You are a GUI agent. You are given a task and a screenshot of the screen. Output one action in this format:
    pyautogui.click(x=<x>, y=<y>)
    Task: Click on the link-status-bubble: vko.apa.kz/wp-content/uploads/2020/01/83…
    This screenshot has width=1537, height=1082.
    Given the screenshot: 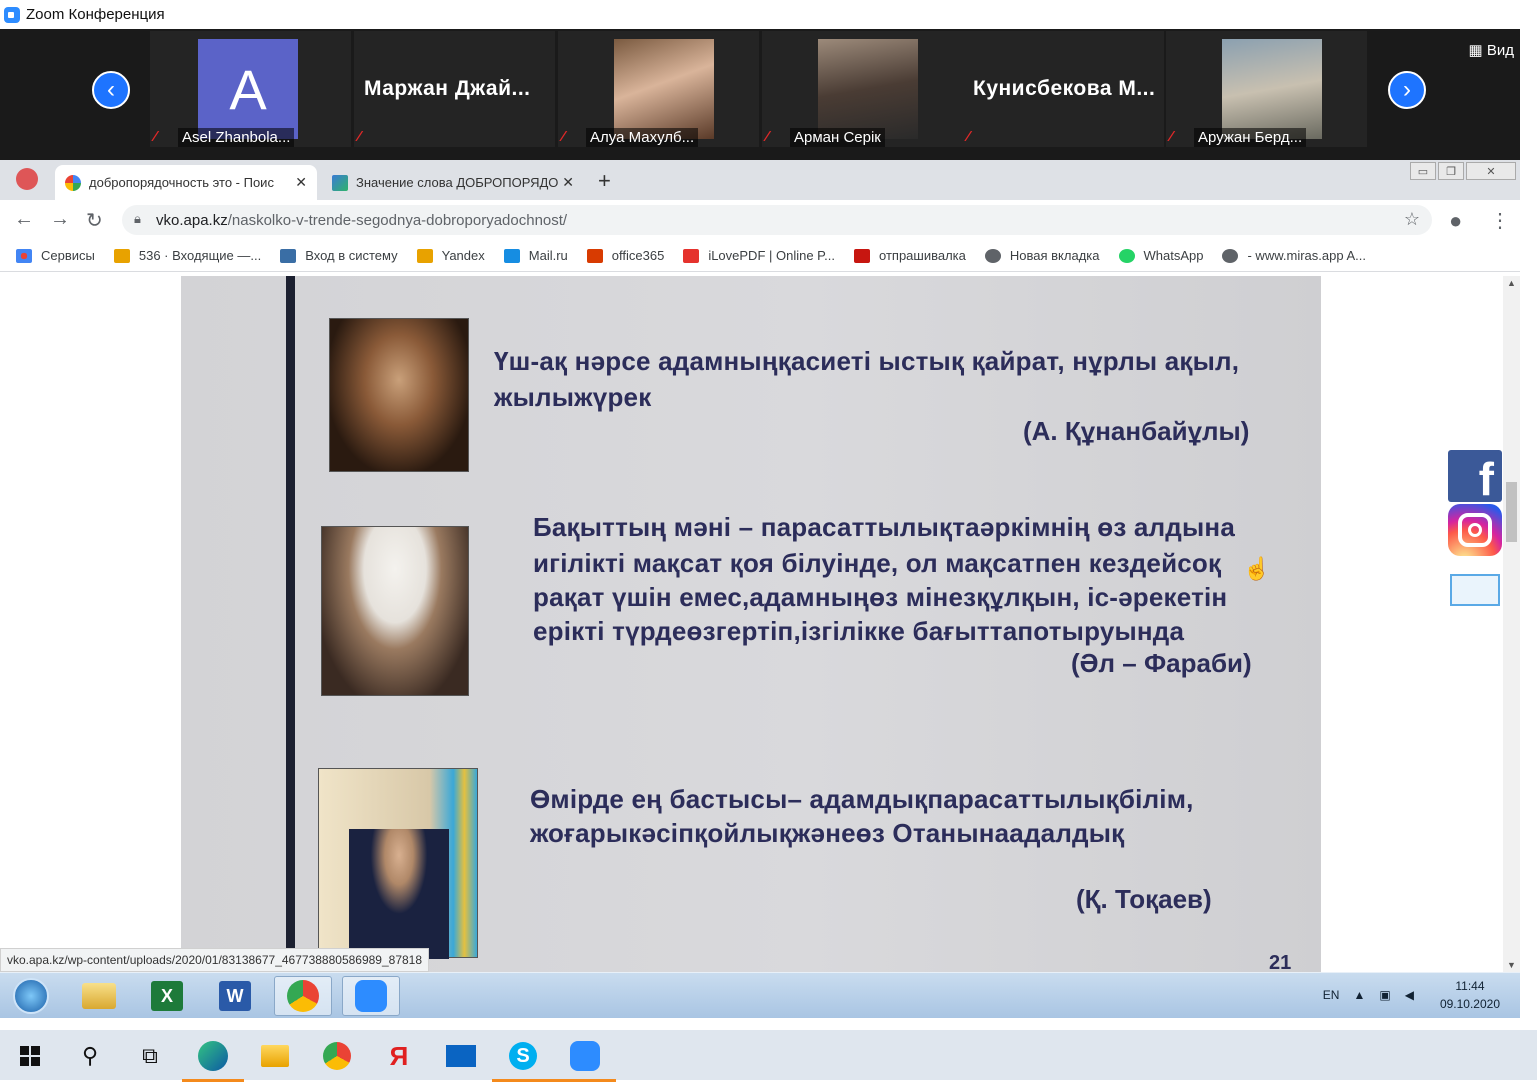 What is the action you would take?
    pyautogui.click(x=215, y=960)
    